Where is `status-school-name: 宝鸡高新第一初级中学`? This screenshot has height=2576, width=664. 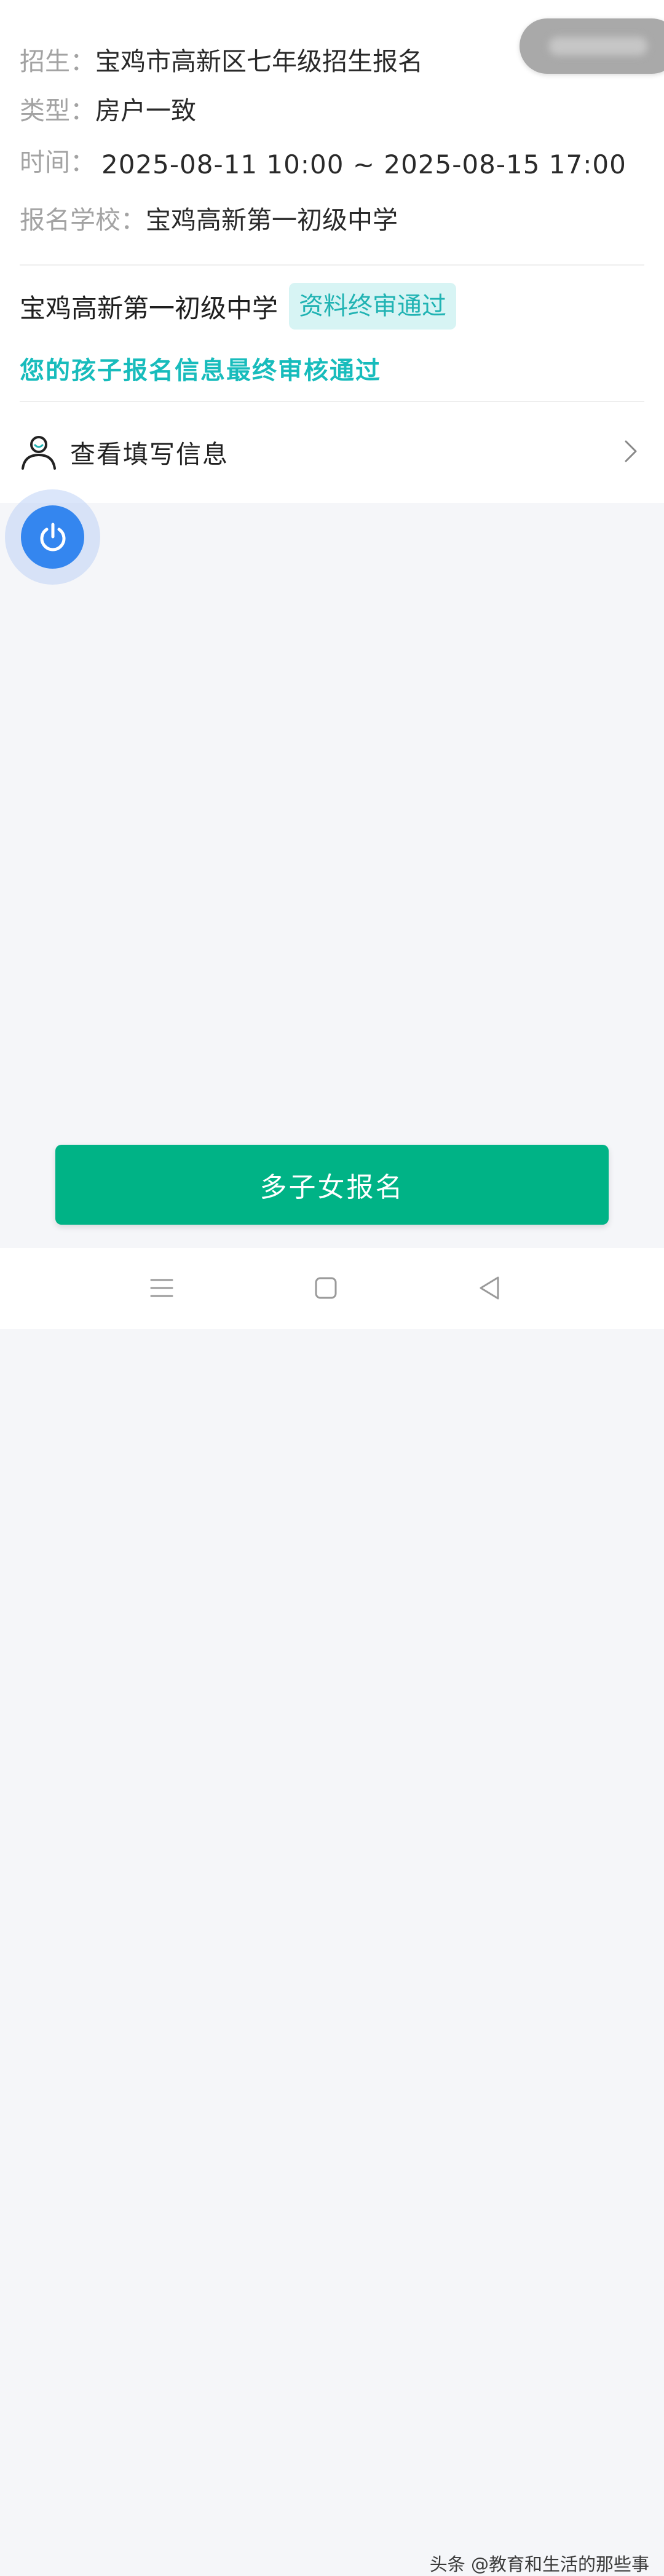
status-school-name: 宝鸡高新第一初级中学 is located at coordinates (149, 308).